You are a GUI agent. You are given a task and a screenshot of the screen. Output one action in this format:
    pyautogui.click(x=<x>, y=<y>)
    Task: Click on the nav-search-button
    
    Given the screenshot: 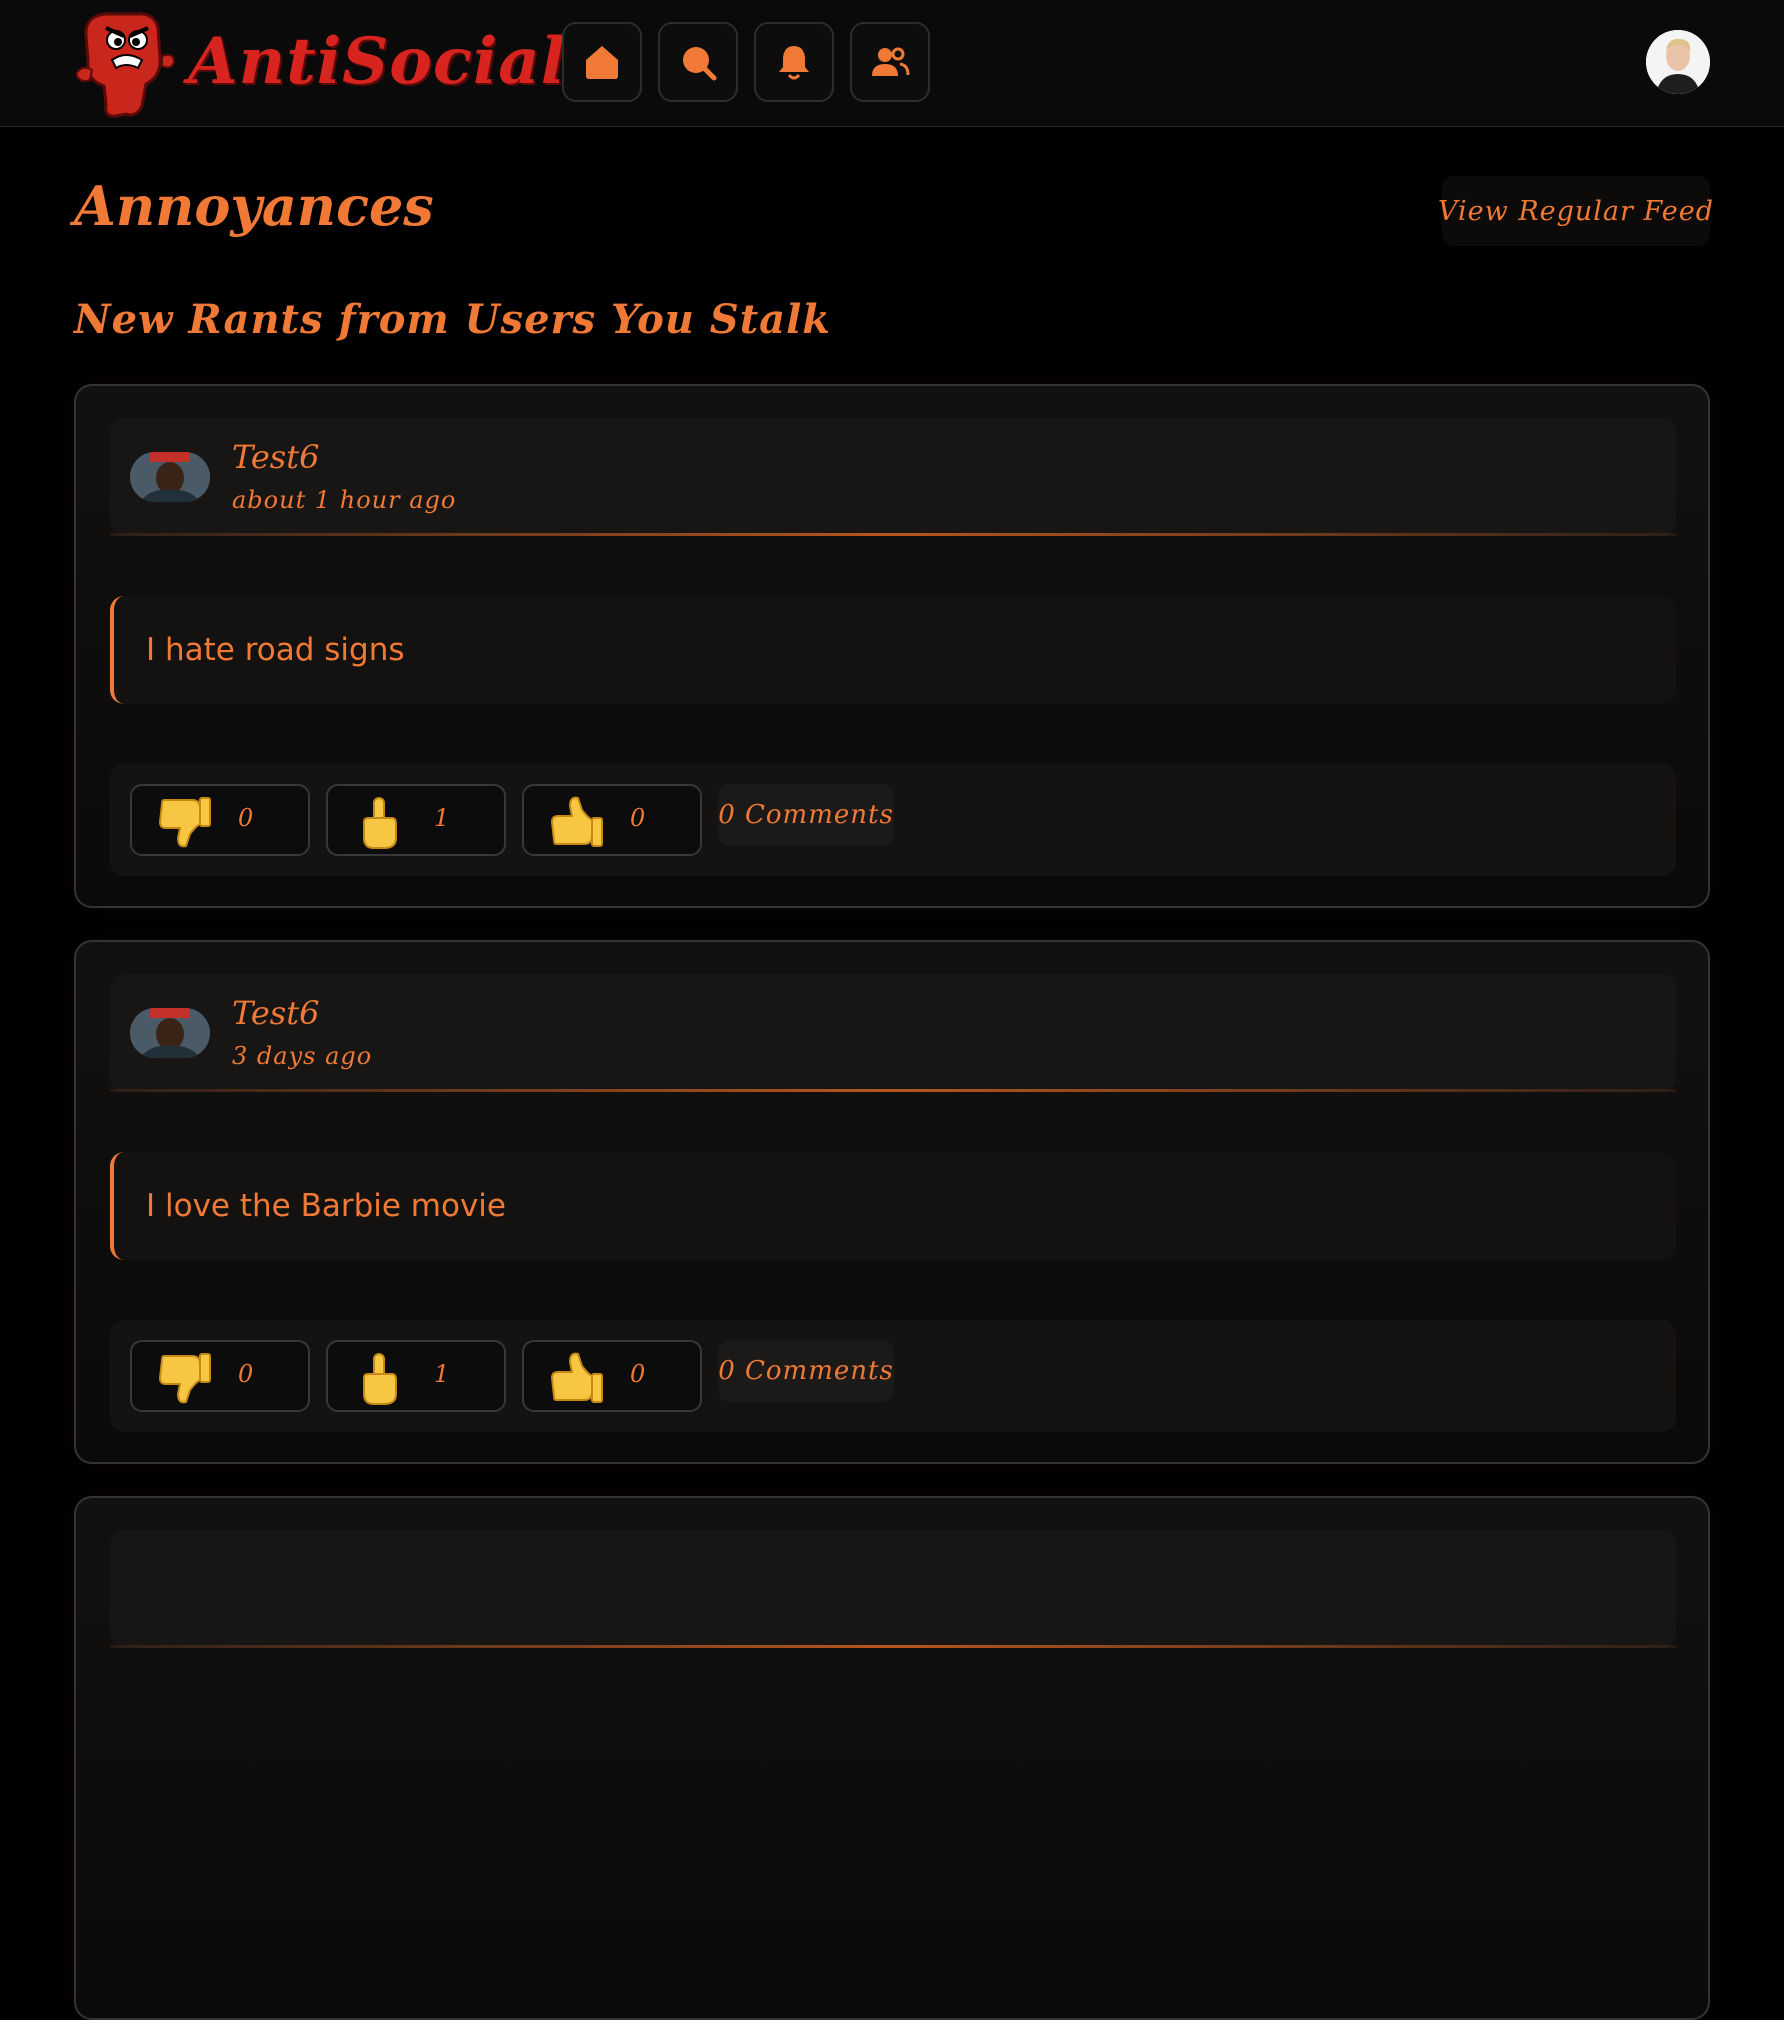 What is the action you would take?
    pyautogui.click(x=698, y=62)
    